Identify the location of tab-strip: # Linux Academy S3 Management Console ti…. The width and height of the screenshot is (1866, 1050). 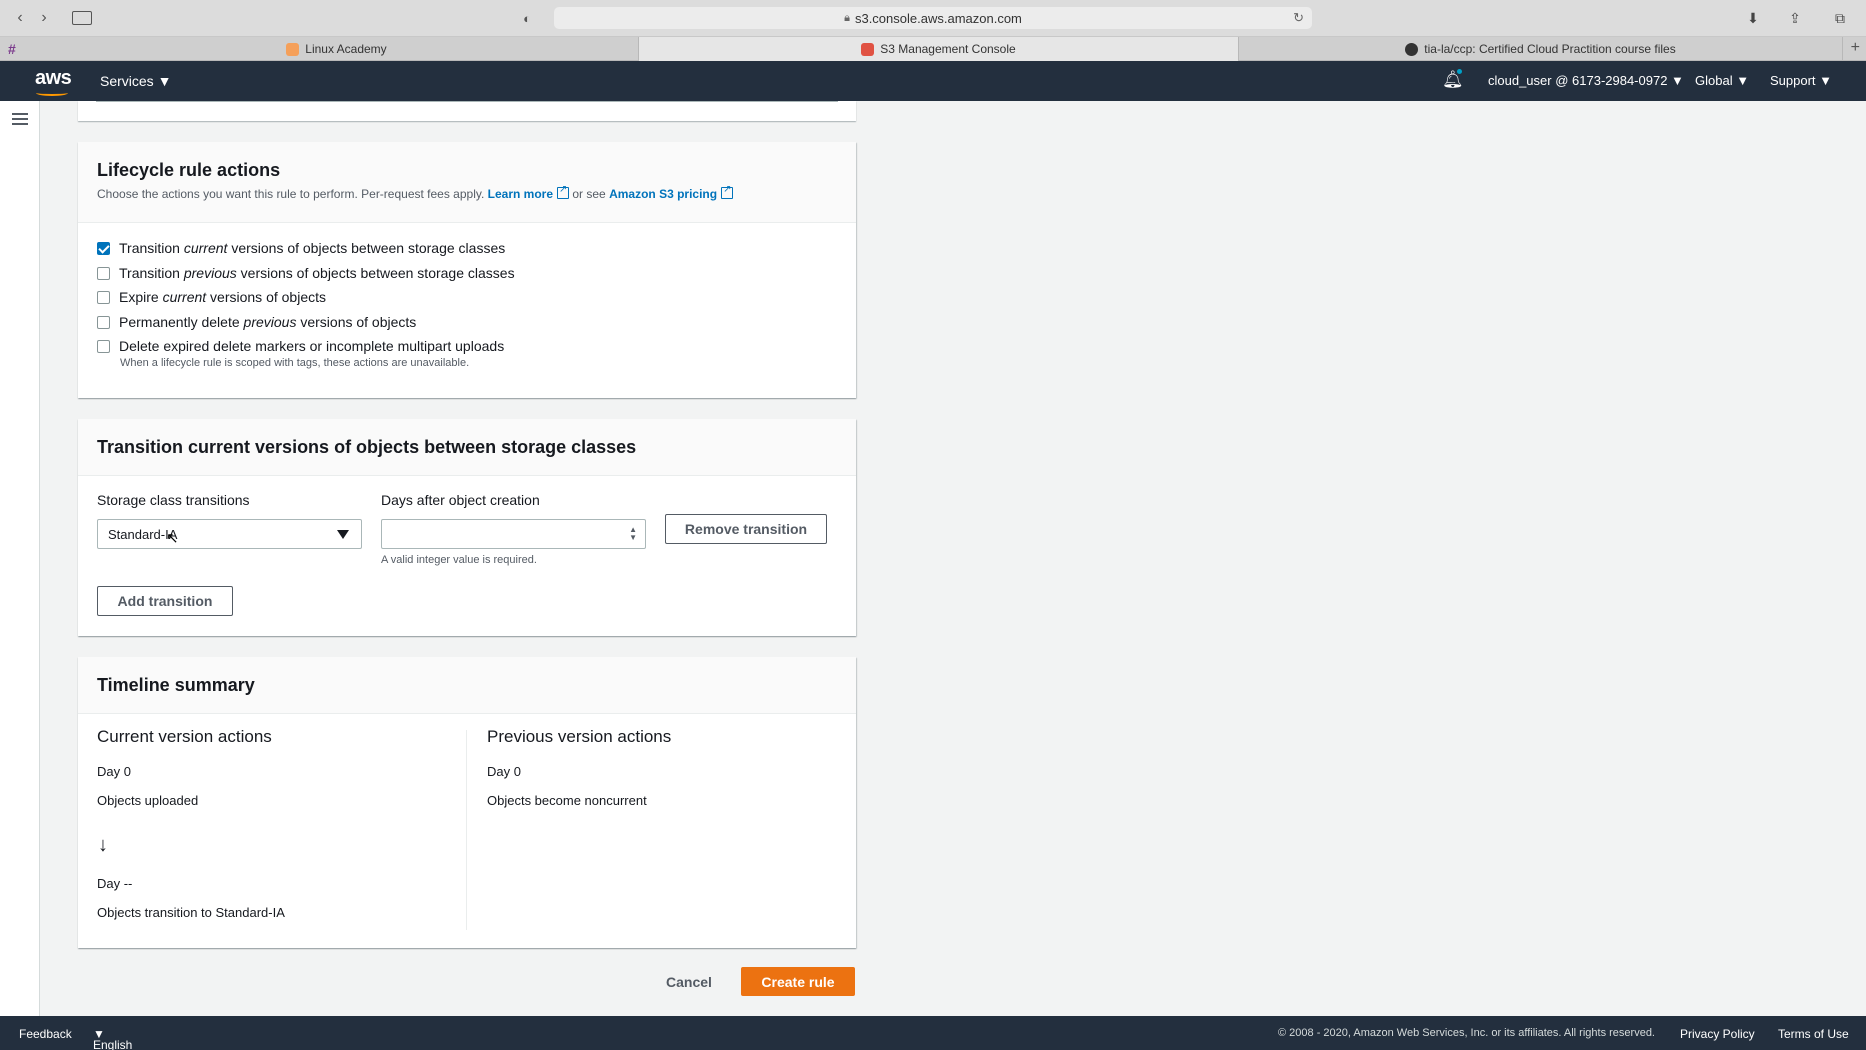
(933, 49).